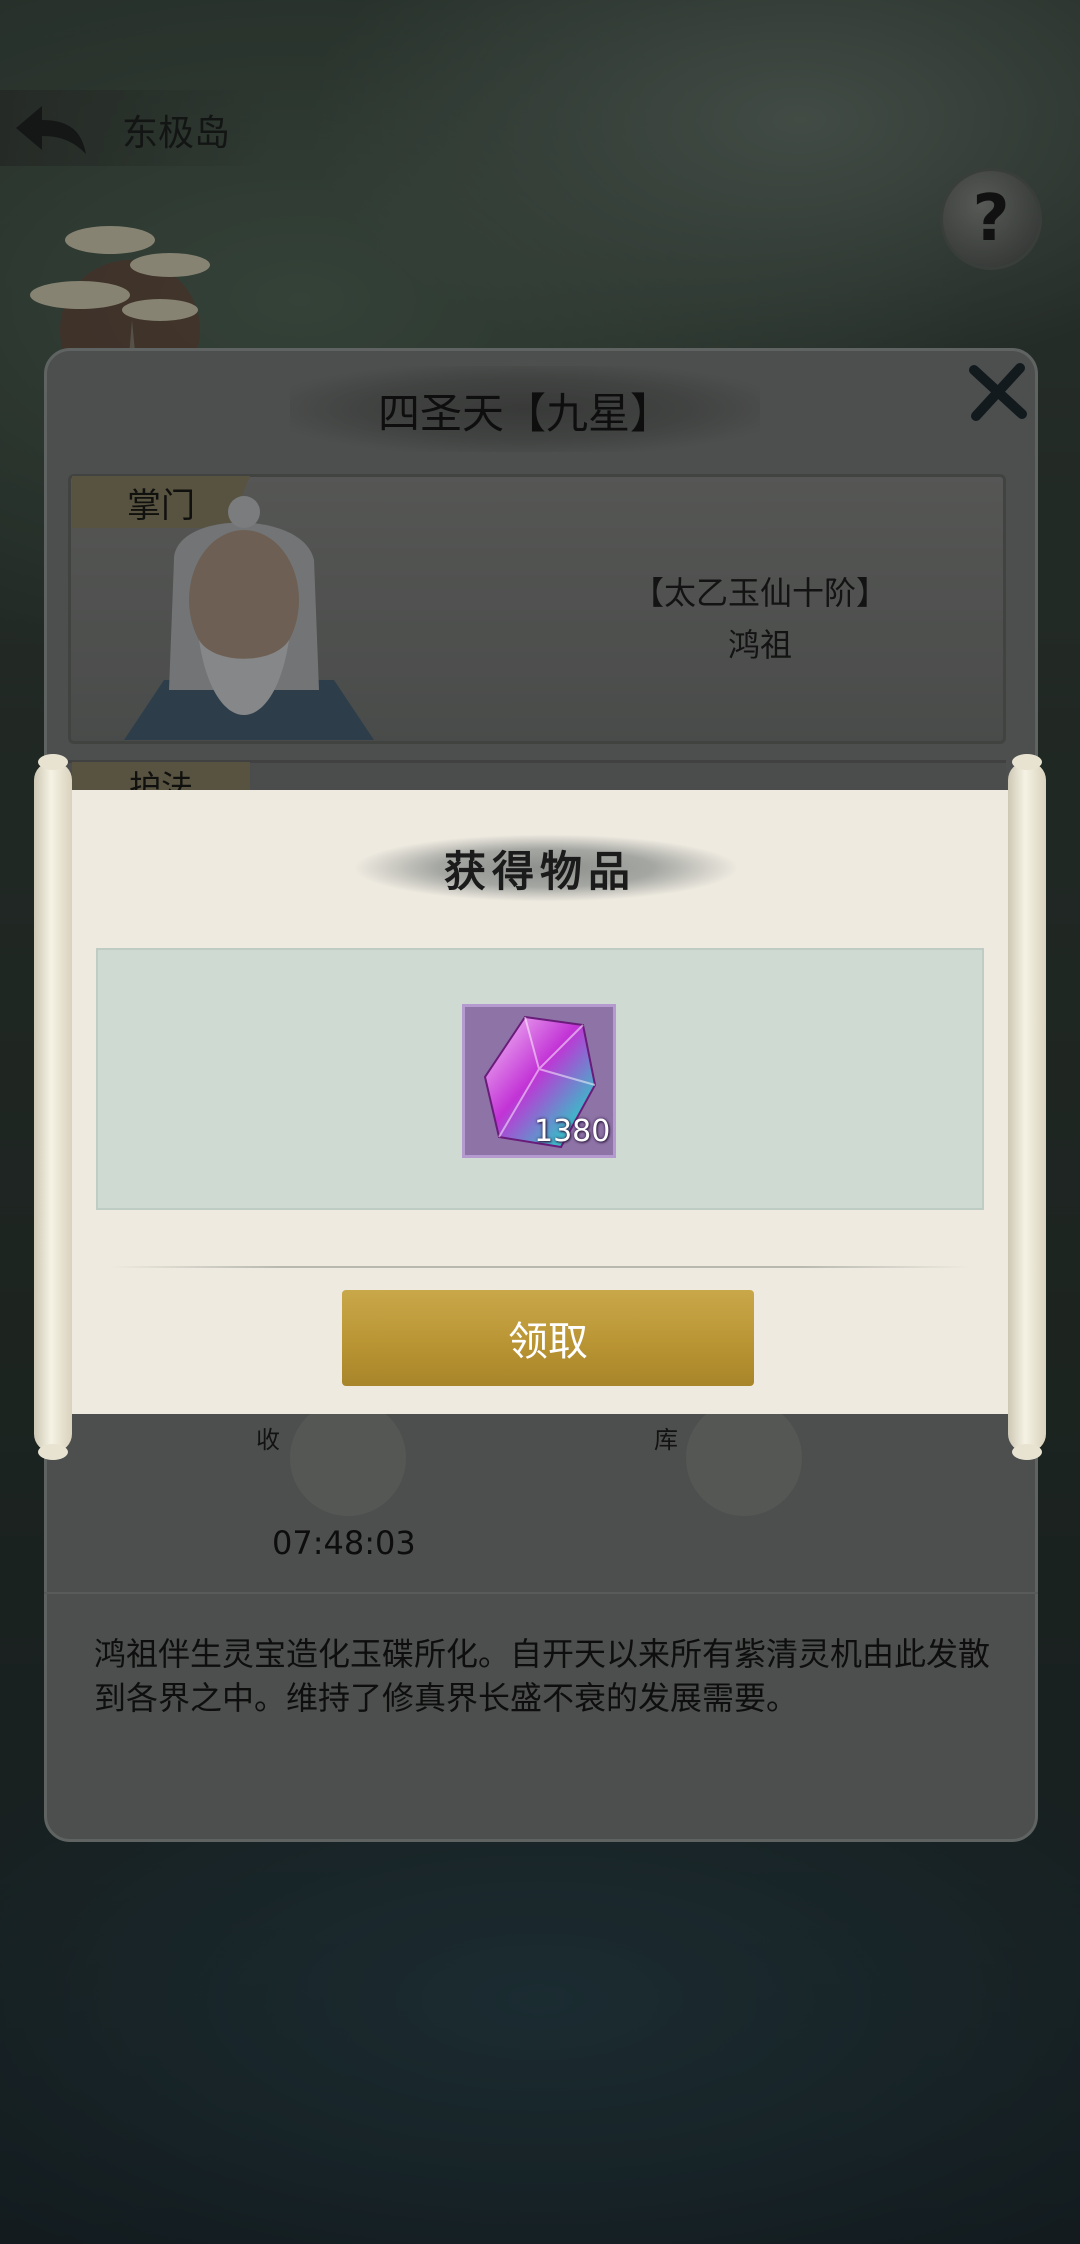 The image size is (1080, 2244). What do you see at coordinates (53, 1107) in the screenshot?
I see `scroll-rod-left` at bounding box center [53, 1107].